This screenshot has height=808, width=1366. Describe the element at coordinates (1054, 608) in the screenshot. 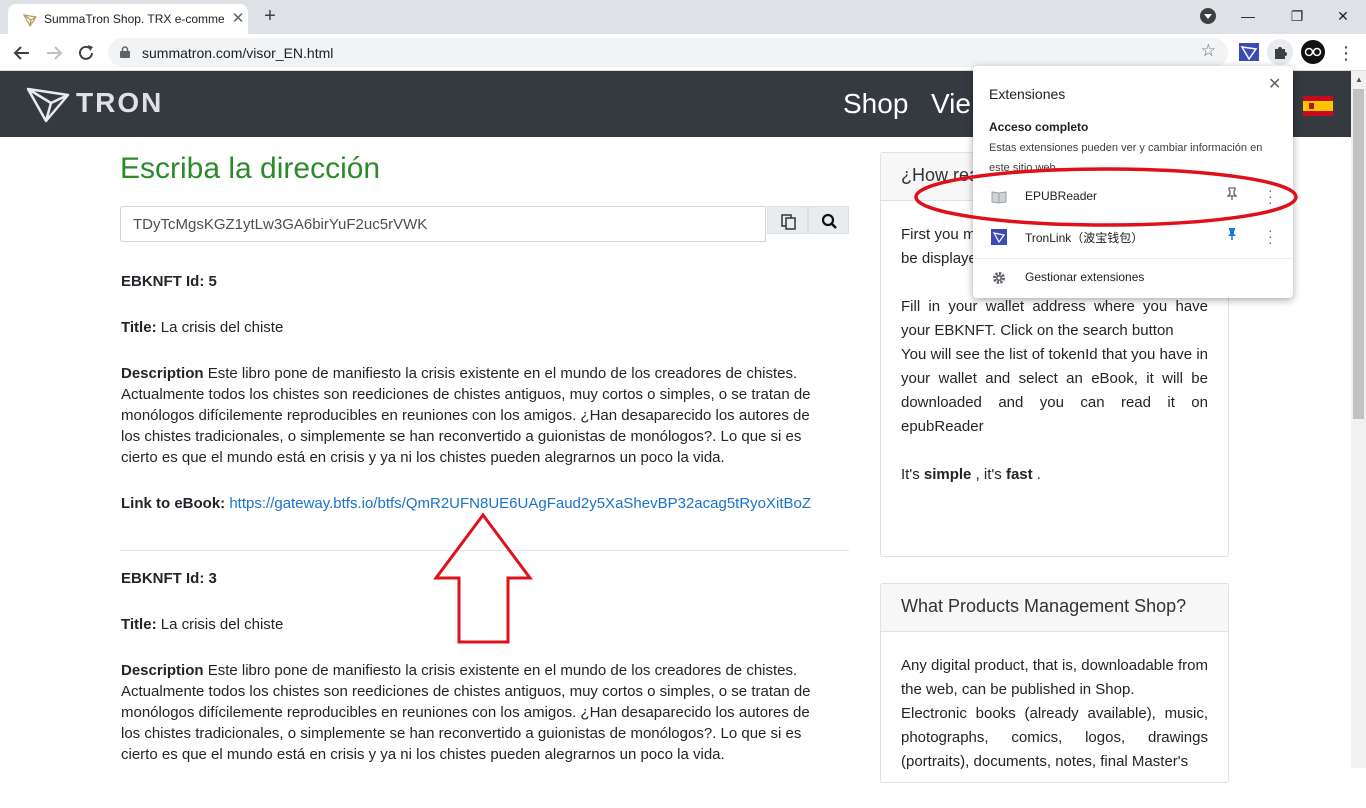

I see `card-title: What Products Management Shop?` at that location.